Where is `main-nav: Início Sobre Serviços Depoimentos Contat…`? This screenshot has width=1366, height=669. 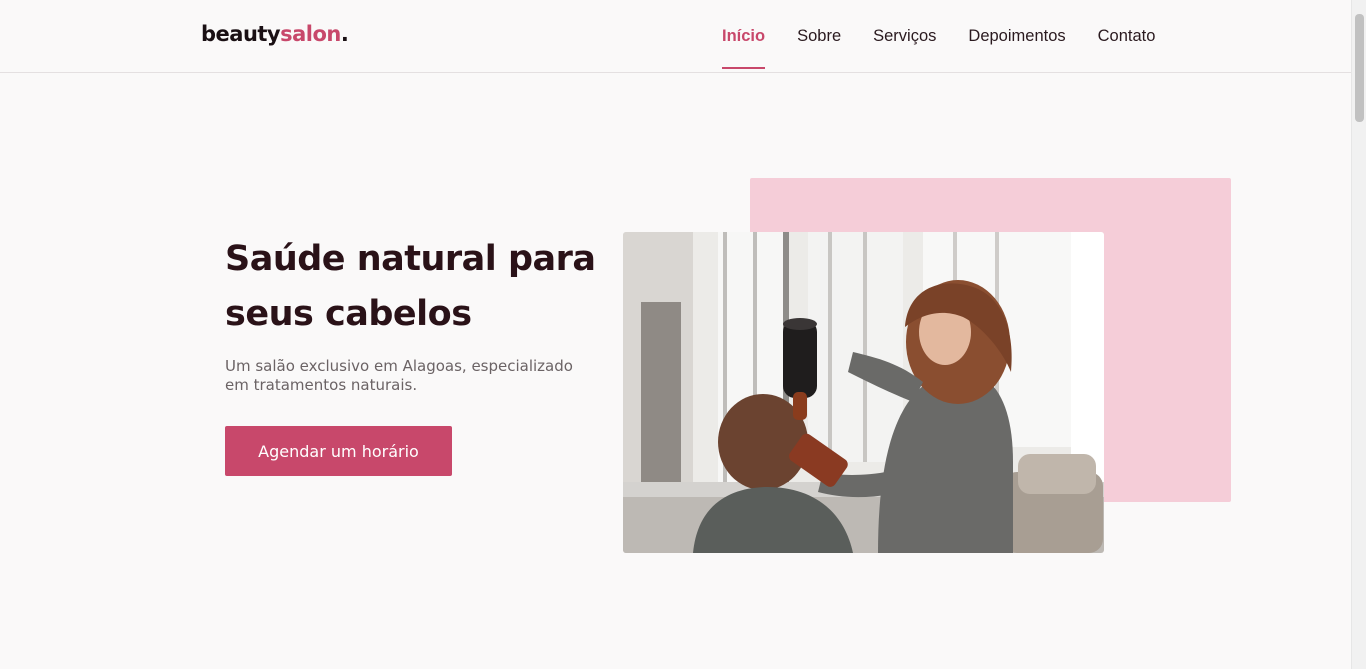 main-nav: Início Sobre Serviços Depoimentos Contat… is located at coordinates (954, 36).